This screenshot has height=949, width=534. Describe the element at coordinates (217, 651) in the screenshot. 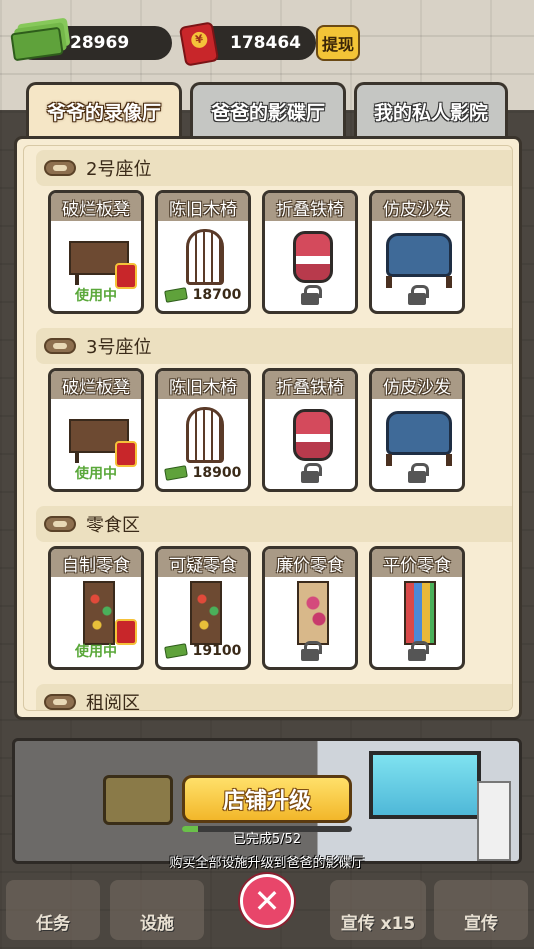

I see `price-label: 19100` at that location.